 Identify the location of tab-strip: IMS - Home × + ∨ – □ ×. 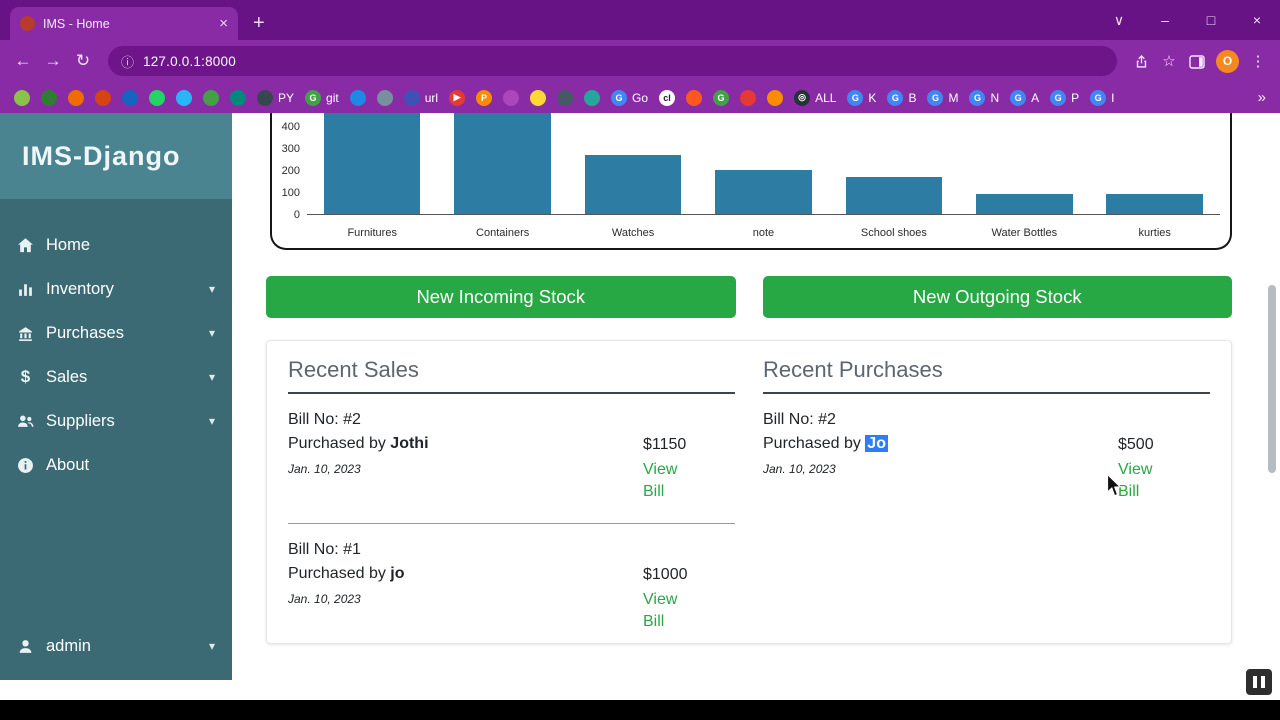
(640, 20).